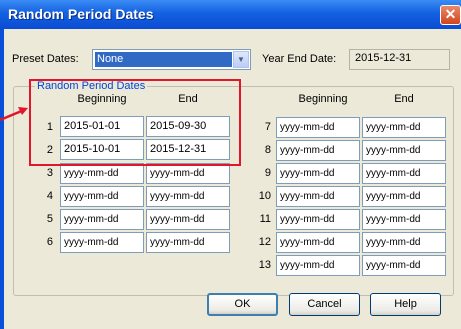 The height and width of the screenshot is (329, 461). Describe the element at coordinates (49, 242) in the screenshot. I see `row-number: 6` at that location.